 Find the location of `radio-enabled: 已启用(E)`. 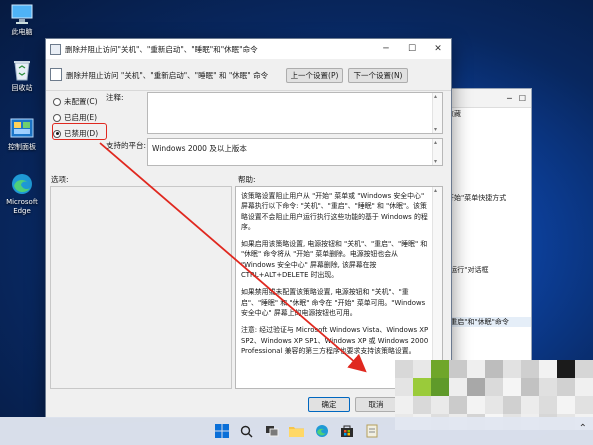

radio-enabled: 已启用(E) is located at coordinates (75, 117).